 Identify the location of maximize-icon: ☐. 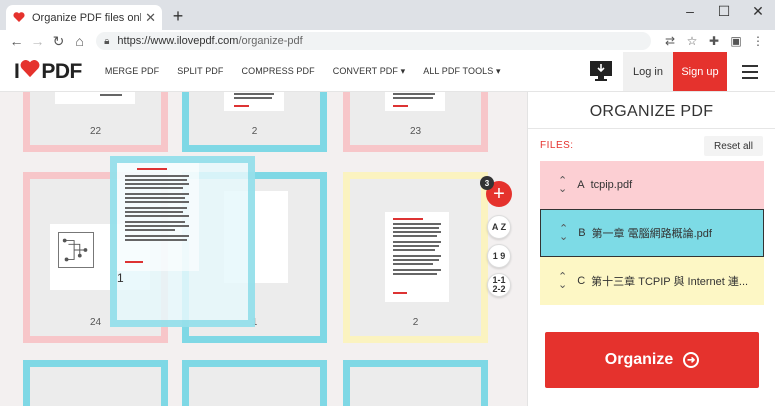
(724, 15).